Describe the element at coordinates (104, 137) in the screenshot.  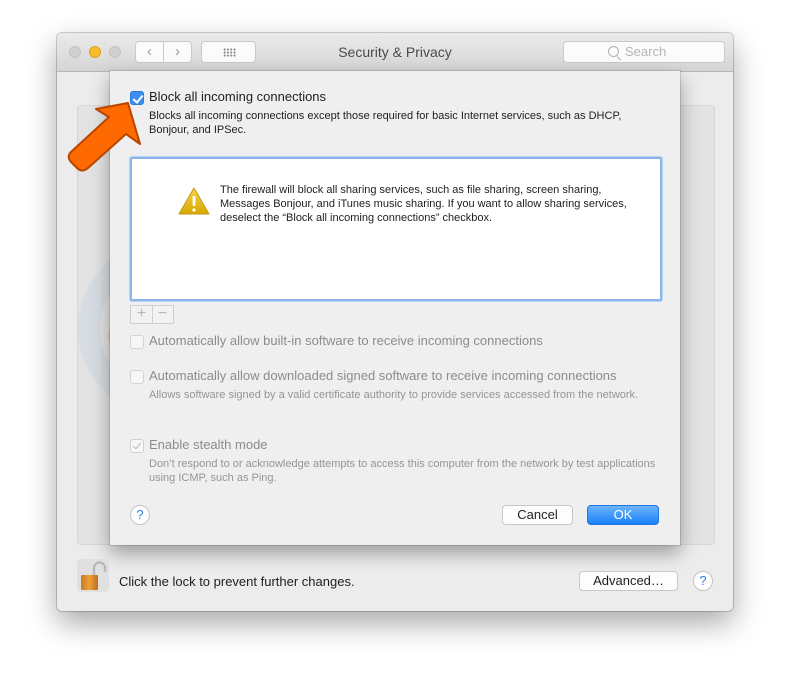
I see `annotation-arrow-icon` at that location.